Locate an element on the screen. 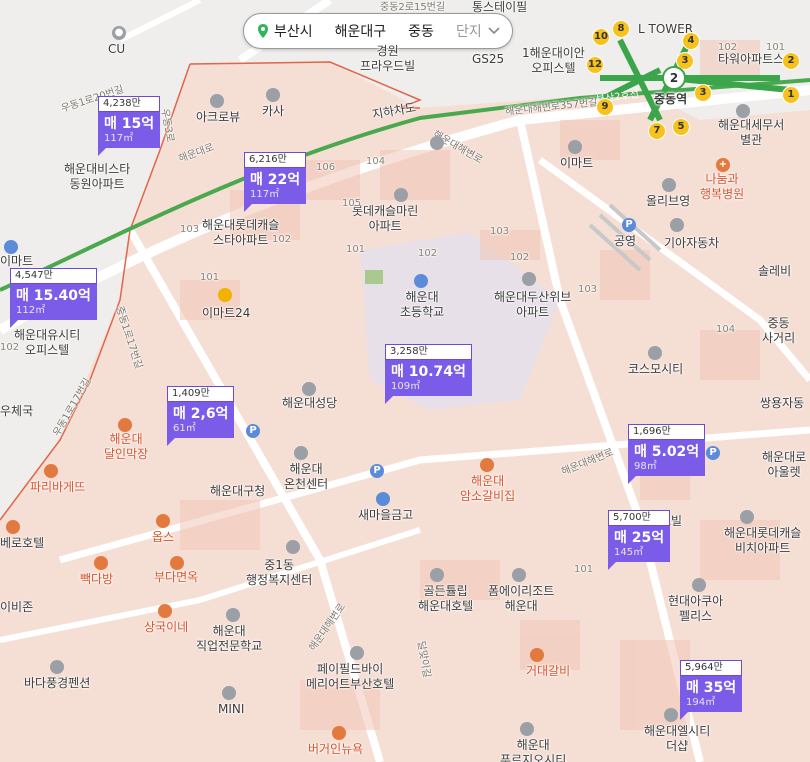  place-label: 현대아쿠아 펠리스 is located at coordinates (695, 609).